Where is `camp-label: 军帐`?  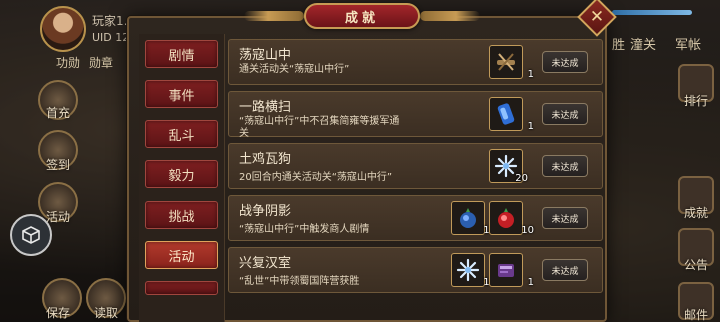
camp-label: 军帐 is located at coordinates (688, 43).